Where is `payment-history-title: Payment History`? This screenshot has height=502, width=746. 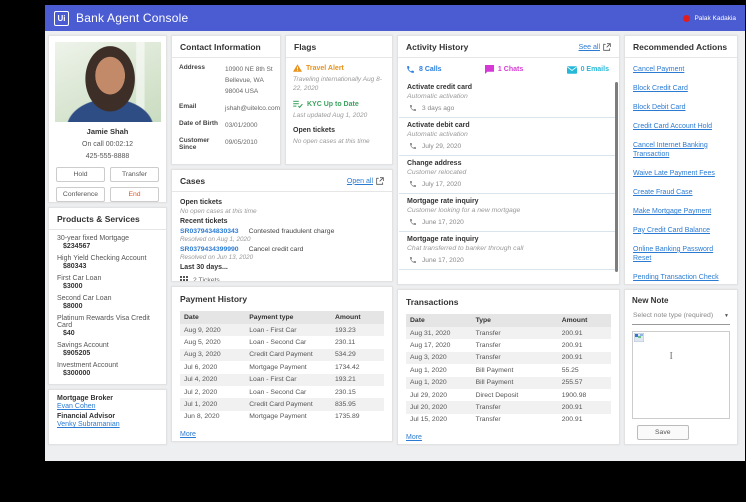 payment-history-title: Payment History is located at coordinates (214, 299).